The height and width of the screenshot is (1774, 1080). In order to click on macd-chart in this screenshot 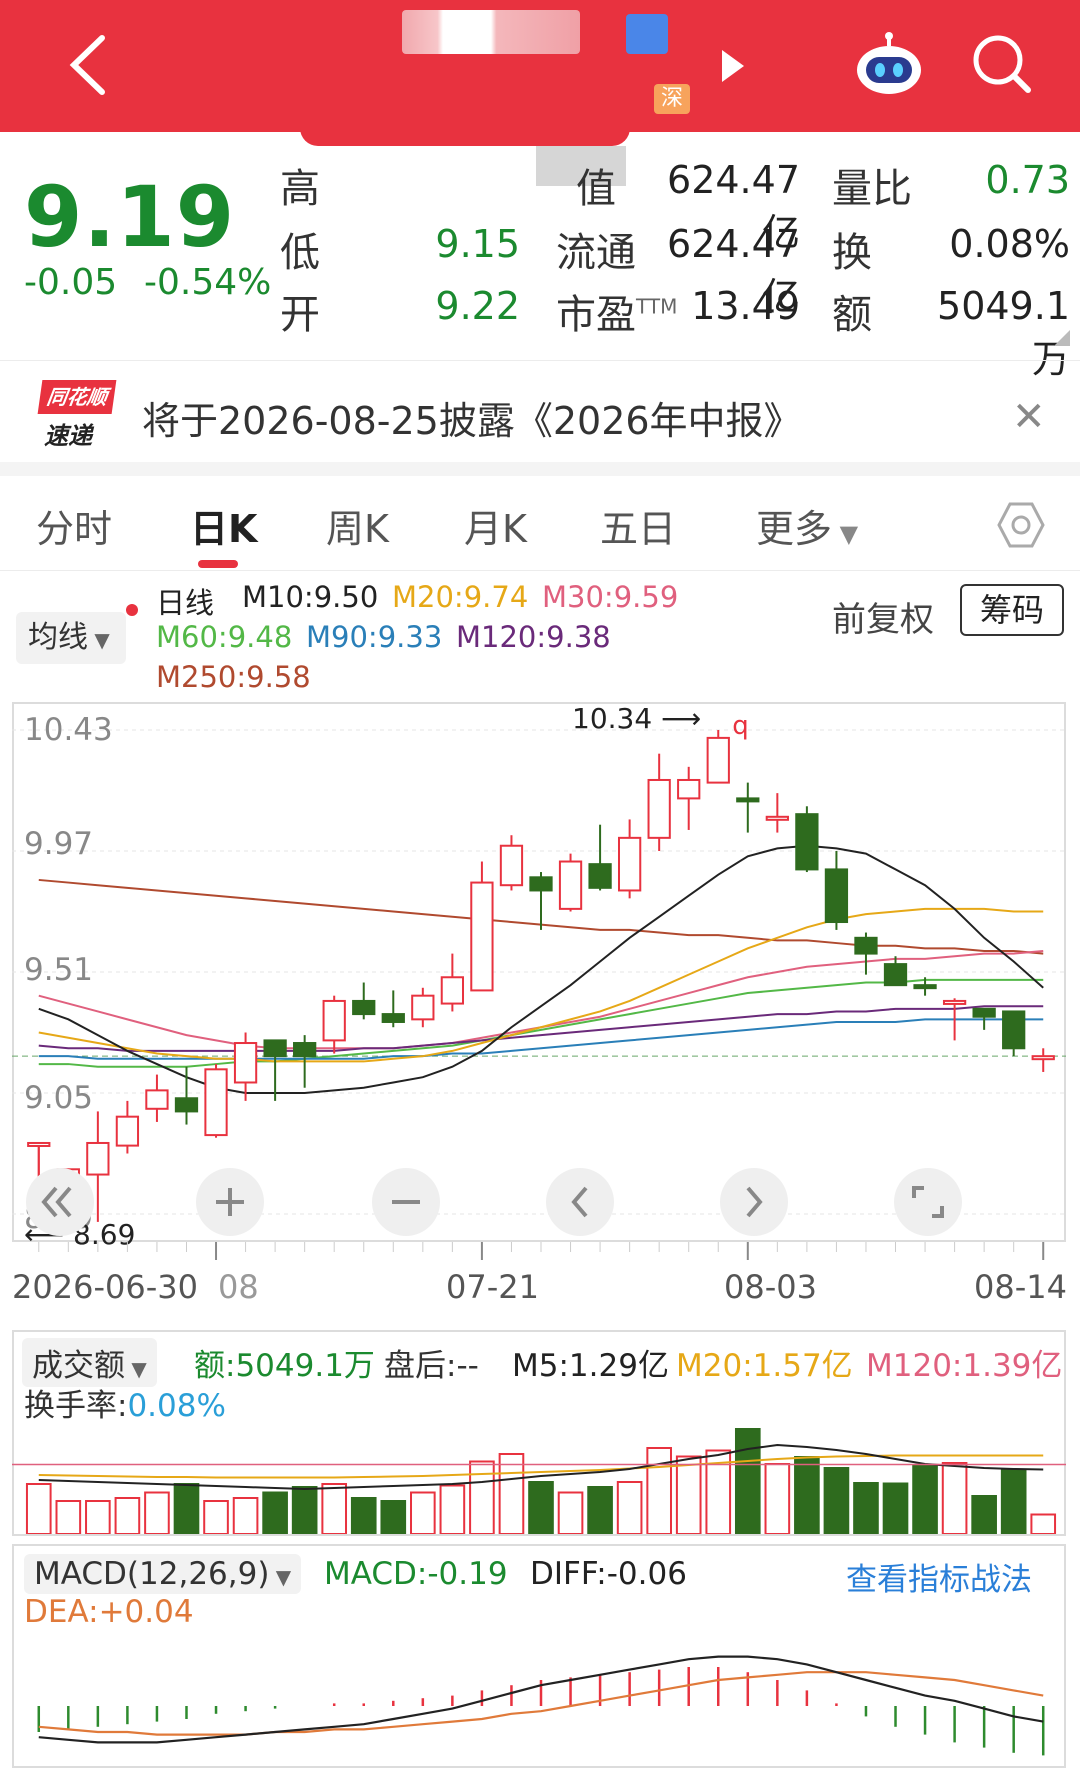, I will do `click(539, 1700)`.